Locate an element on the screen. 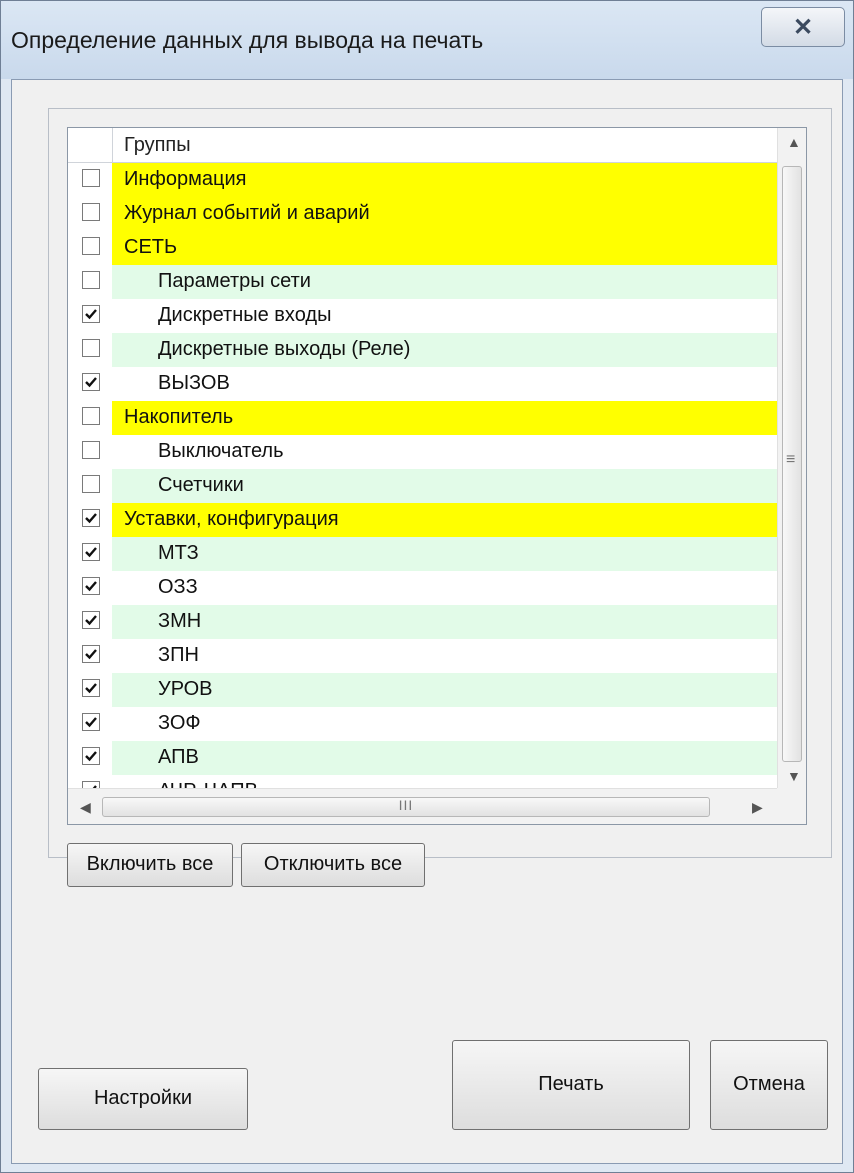  cancel-button: Отмена is located at coordinates (769, 1085).